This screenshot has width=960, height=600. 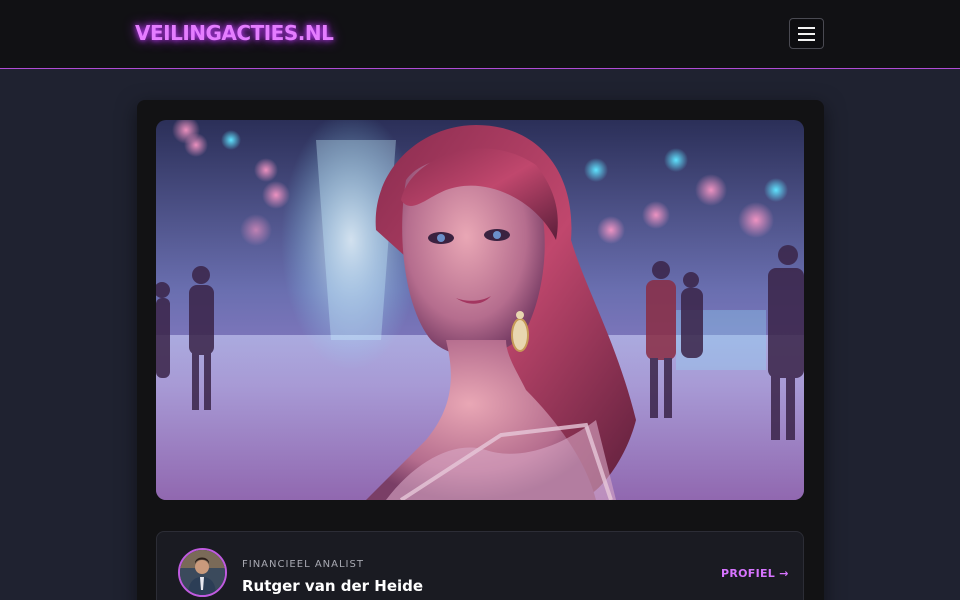 I want to click on author-role: FINANCIEEL ANALIST, so click(x=303, y=564).